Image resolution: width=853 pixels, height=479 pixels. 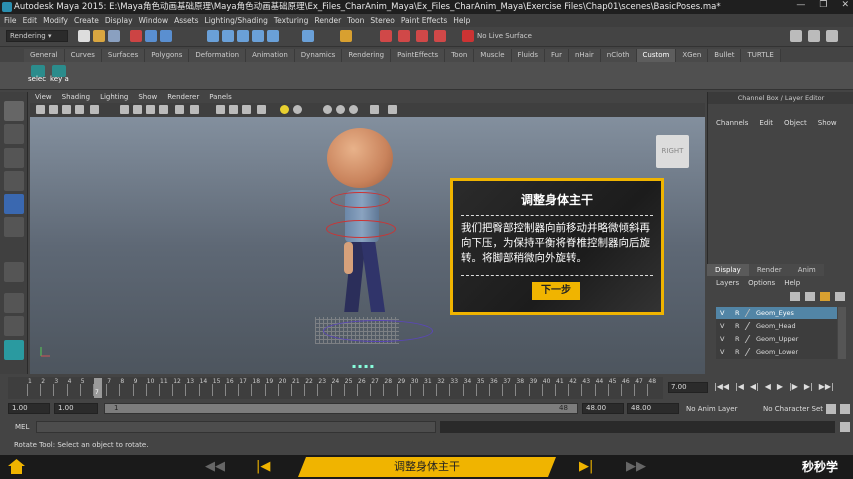 I want to click on menu-paint-effects: Paint Effects, so click(x=427, y=20).